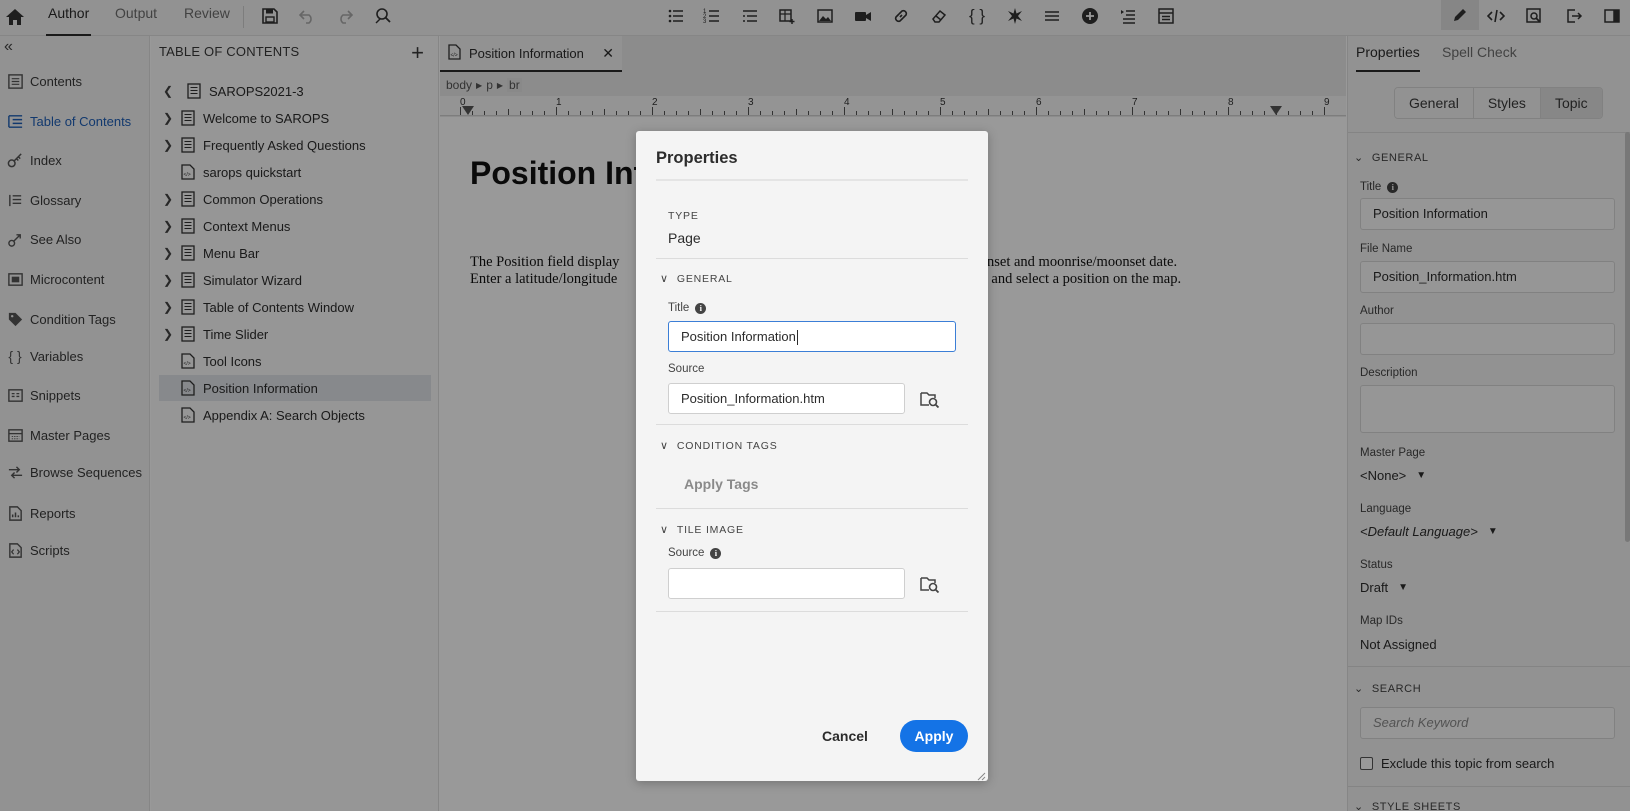  I want to click on type-label: TYPE, so click(683, 216).